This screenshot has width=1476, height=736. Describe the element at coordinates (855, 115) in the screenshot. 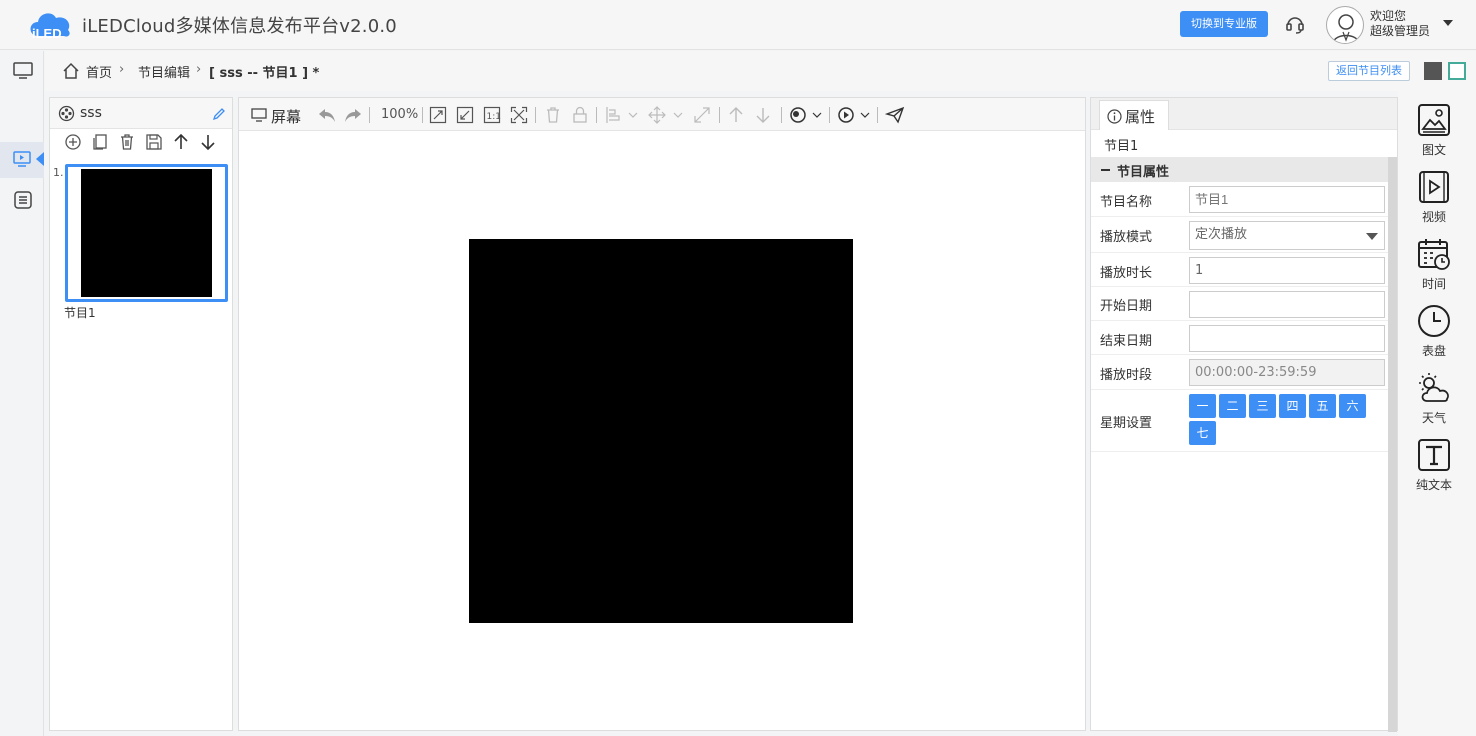

I see `play-preview-dropdown-icon` at that location.